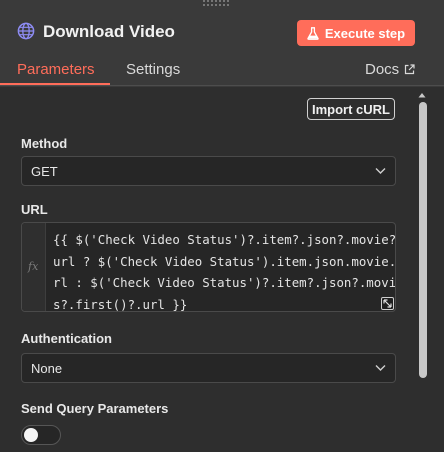 The width and height of the screenshot is (444, 452). I want to click on authentication-value: None, so click(47, 368).